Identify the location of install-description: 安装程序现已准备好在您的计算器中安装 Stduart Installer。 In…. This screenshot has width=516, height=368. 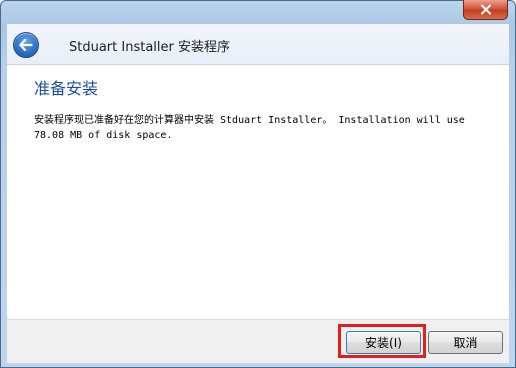
(252, 128).